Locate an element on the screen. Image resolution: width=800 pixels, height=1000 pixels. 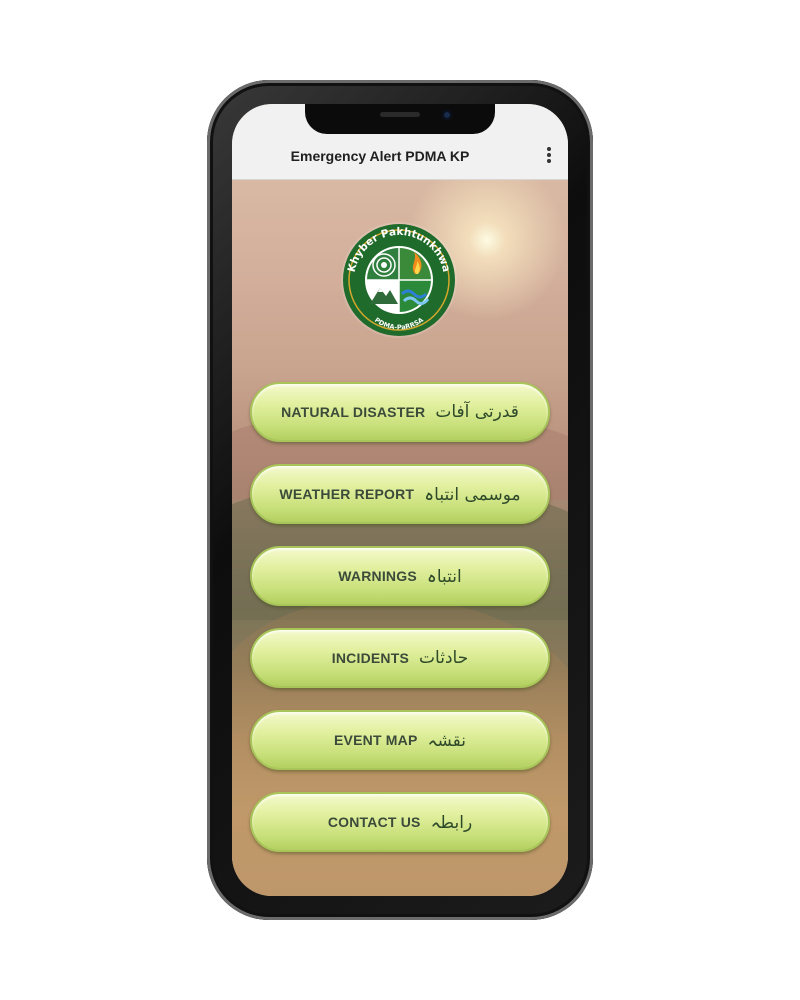
button-label-english: EVENT MAP is located at coordinates (376, 740).